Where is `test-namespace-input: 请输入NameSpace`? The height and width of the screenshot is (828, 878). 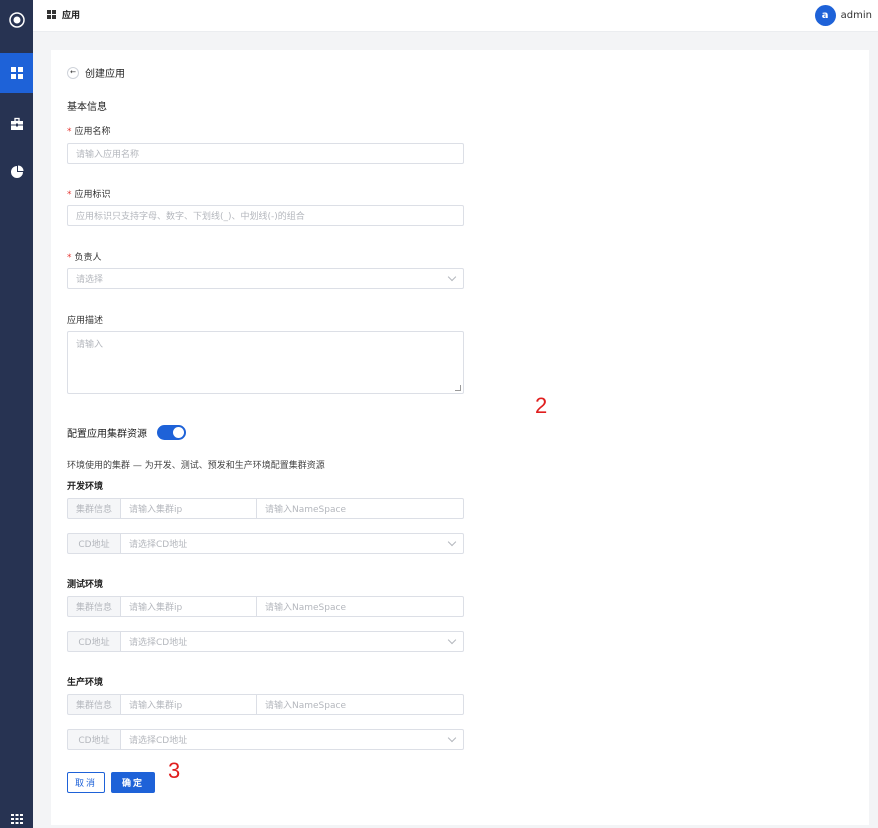
test-namespace-input: 请输入NameSpace is located at coordinates (360, 606).